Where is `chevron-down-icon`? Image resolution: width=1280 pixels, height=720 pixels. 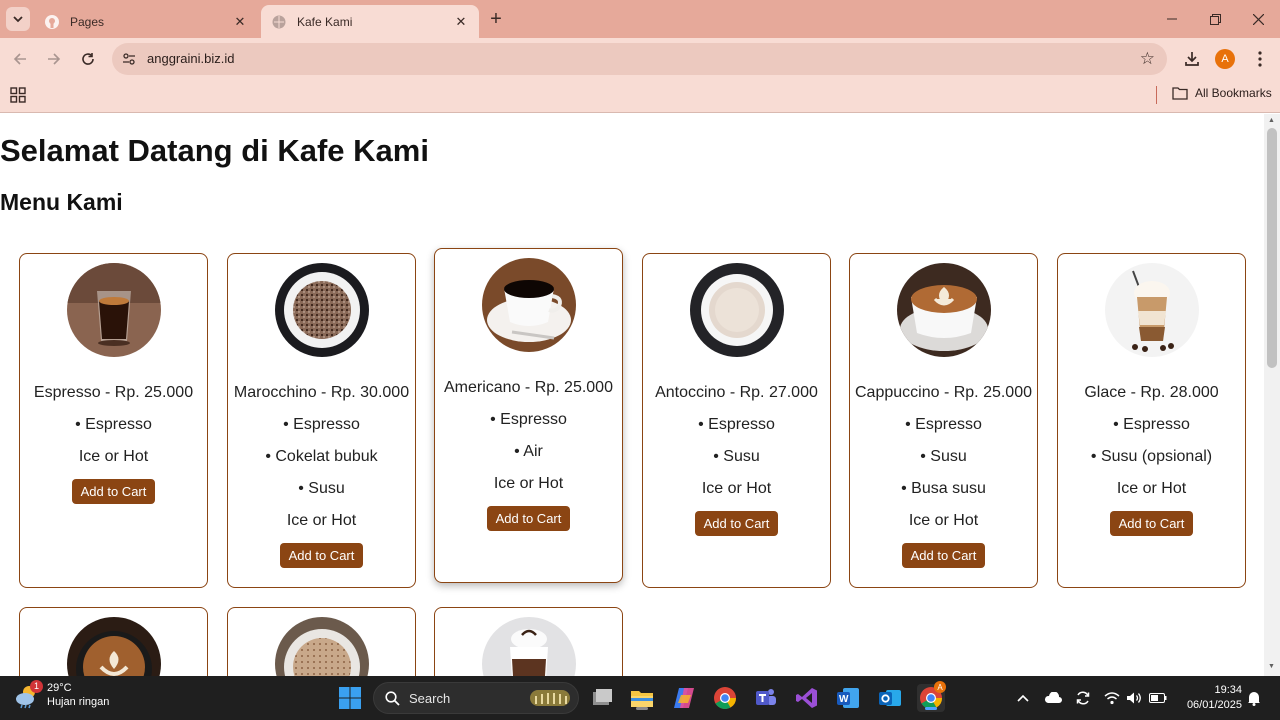
chevron-down-icon is located at coordinates (18, 19).